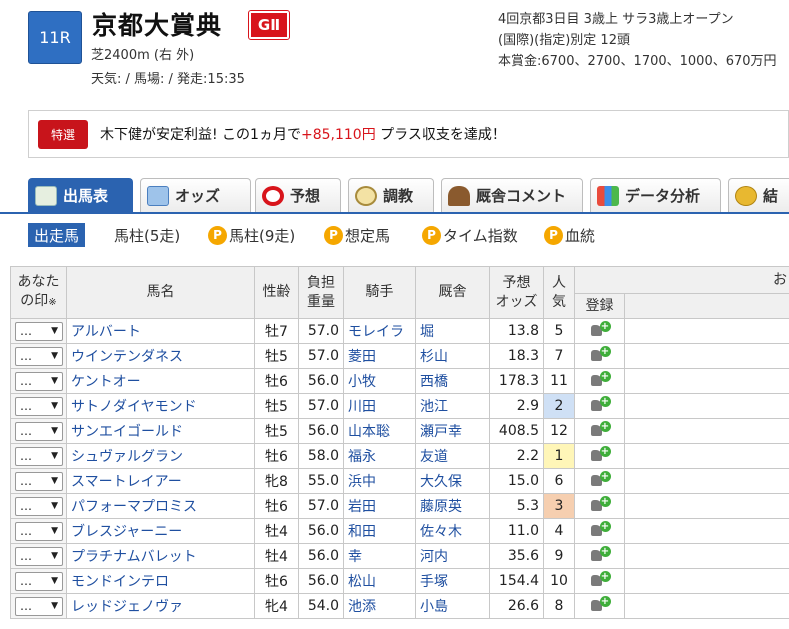 This screenshot has height=629, width=789. I want to click on subtab-runners: 出走馬, so click(57, 235).